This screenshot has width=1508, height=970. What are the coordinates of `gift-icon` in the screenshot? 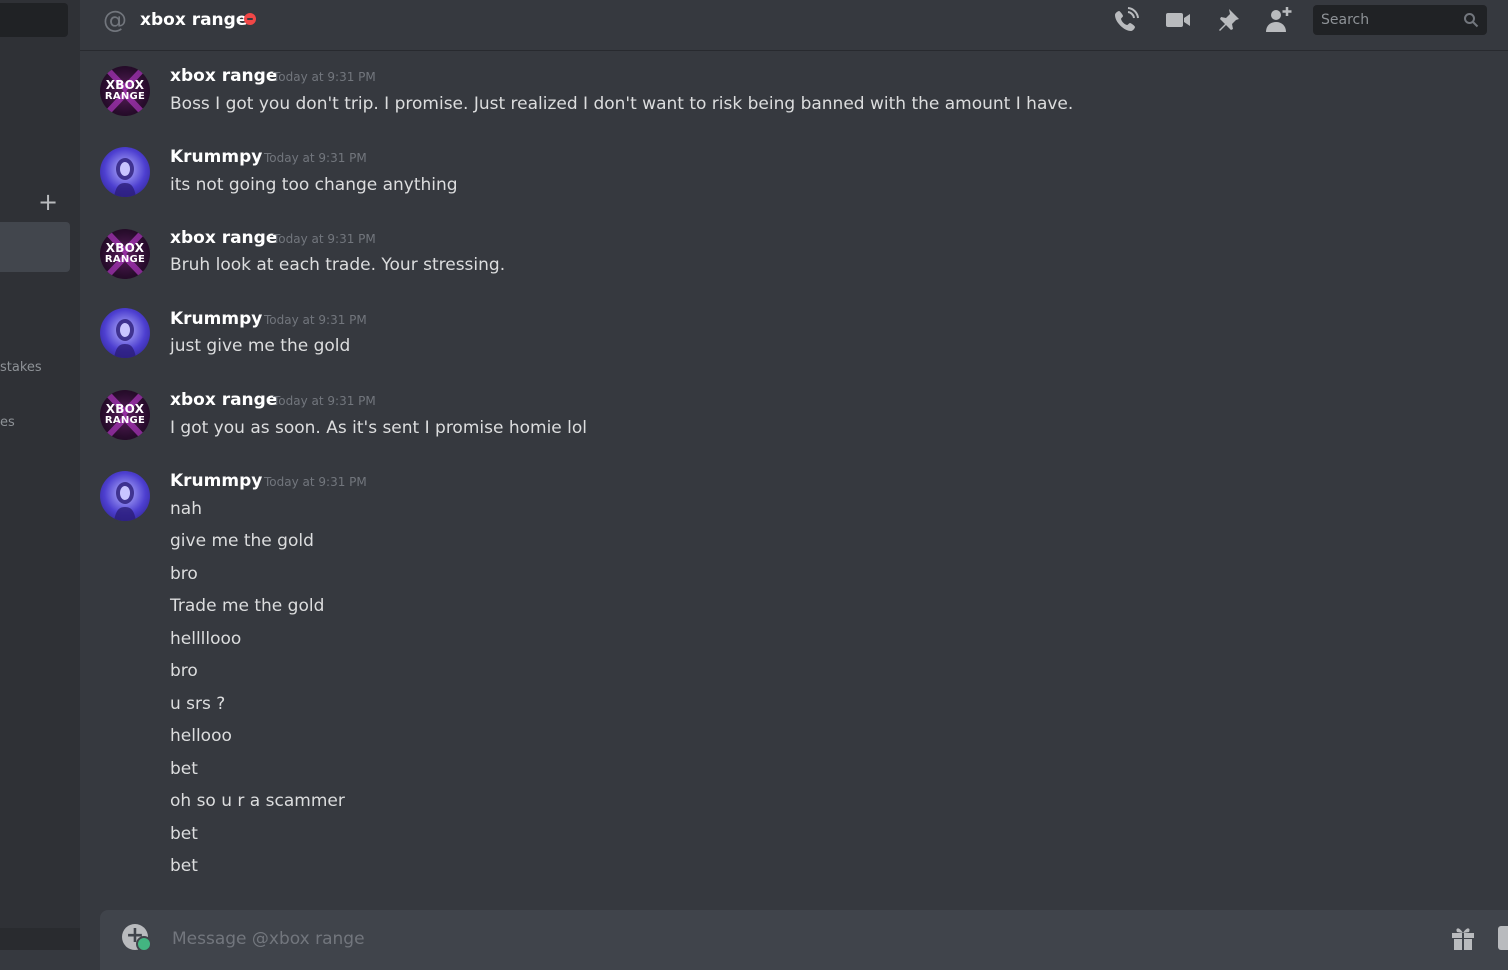 It's located at (1463, 937).